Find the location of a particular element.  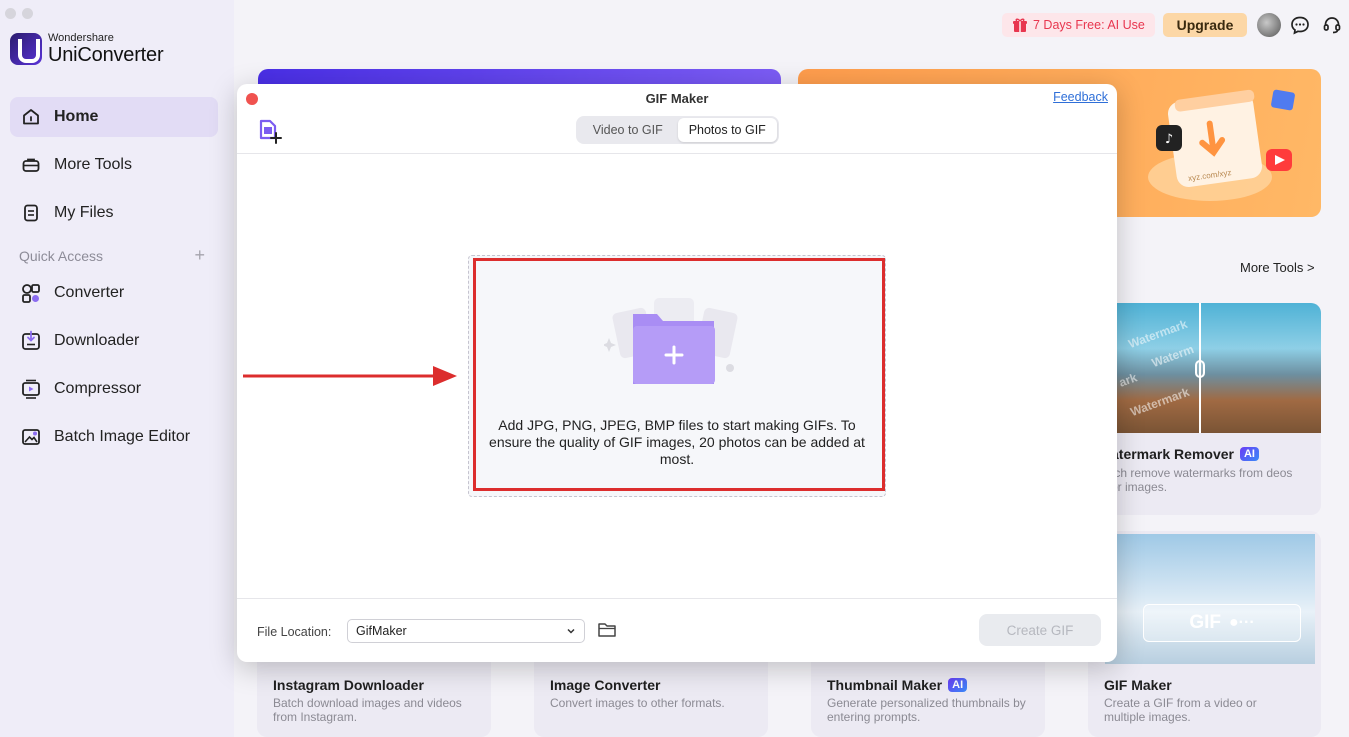

compare-slider-handle is located at coordinates (1200, 369).